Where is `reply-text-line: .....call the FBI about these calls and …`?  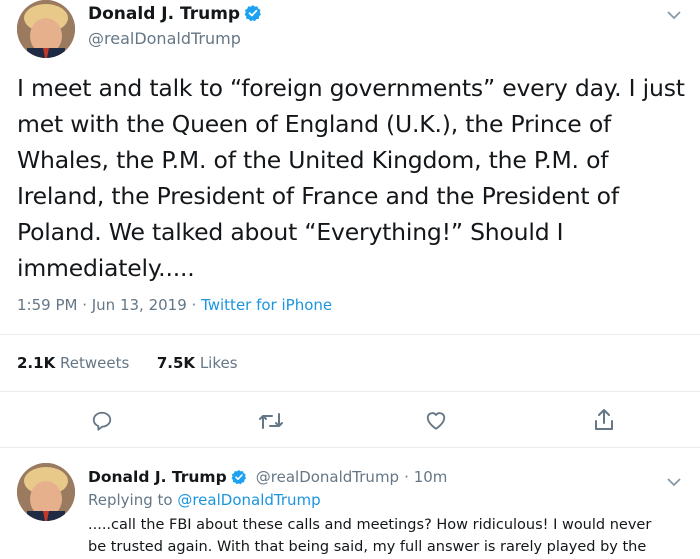 reply-text-line: .....call the FBI about these calls and … is located at coordinates (370, 525).